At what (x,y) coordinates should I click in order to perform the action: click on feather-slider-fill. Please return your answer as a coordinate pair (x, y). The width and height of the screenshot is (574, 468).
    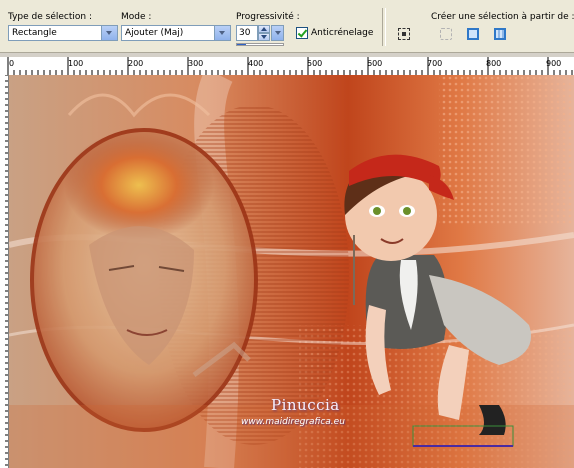
    Looking at the image, I should click on (242, 44).